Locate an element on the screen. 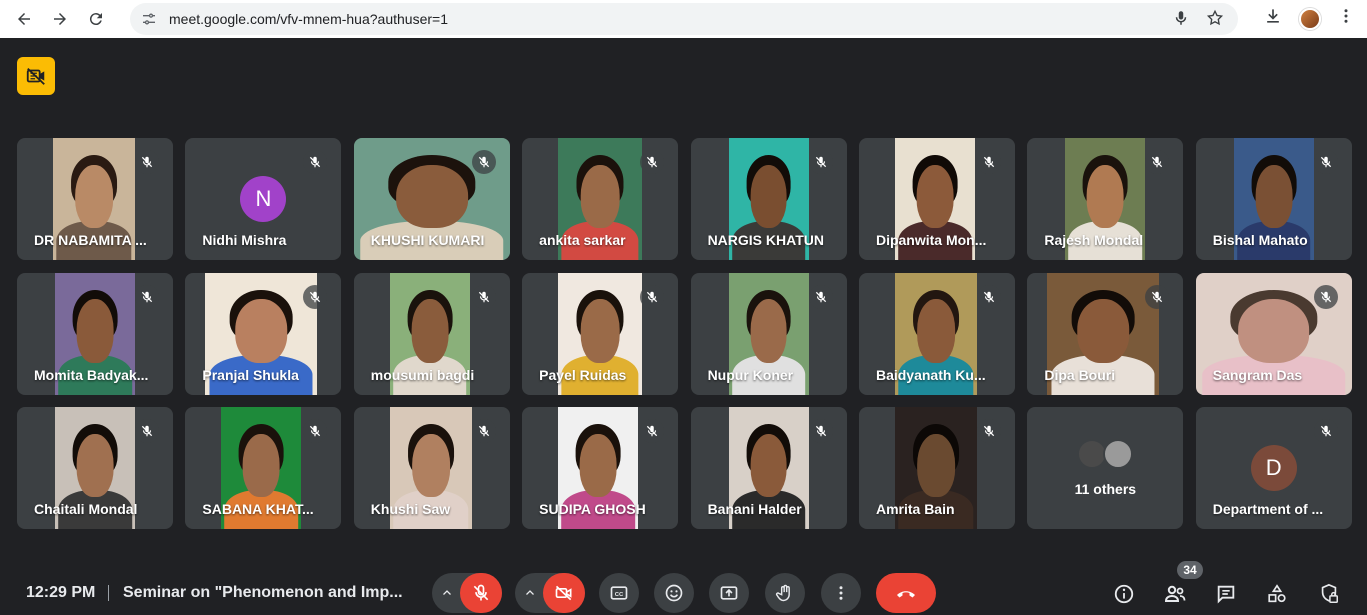 This screenshot has width=1367, height=615. participant-tile: Rajesh Mondal is located at coordinates (1105, 199).